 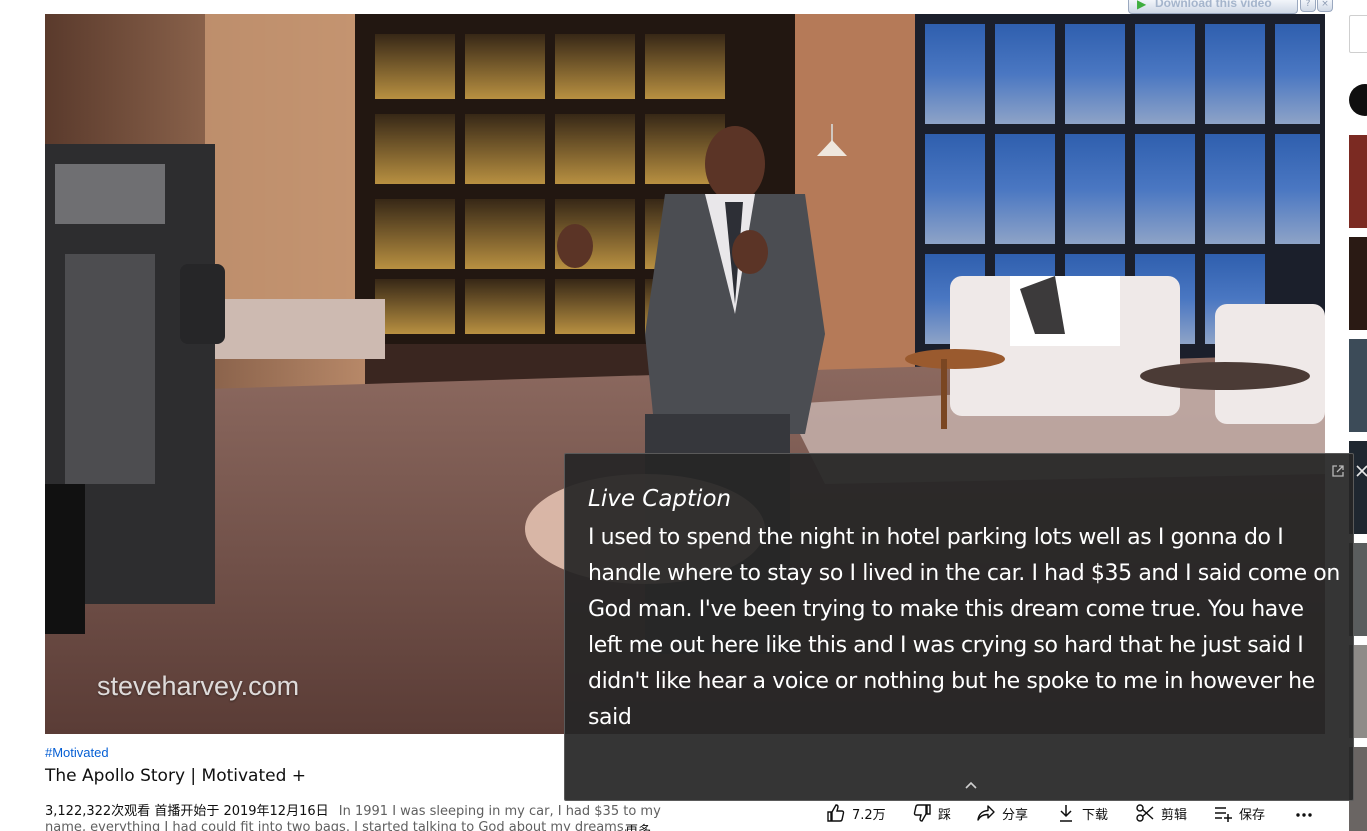 What do you see at coordinates (1361, 470) in the screenshot?
I see `close-icon` at bounding box center [1361, 470].